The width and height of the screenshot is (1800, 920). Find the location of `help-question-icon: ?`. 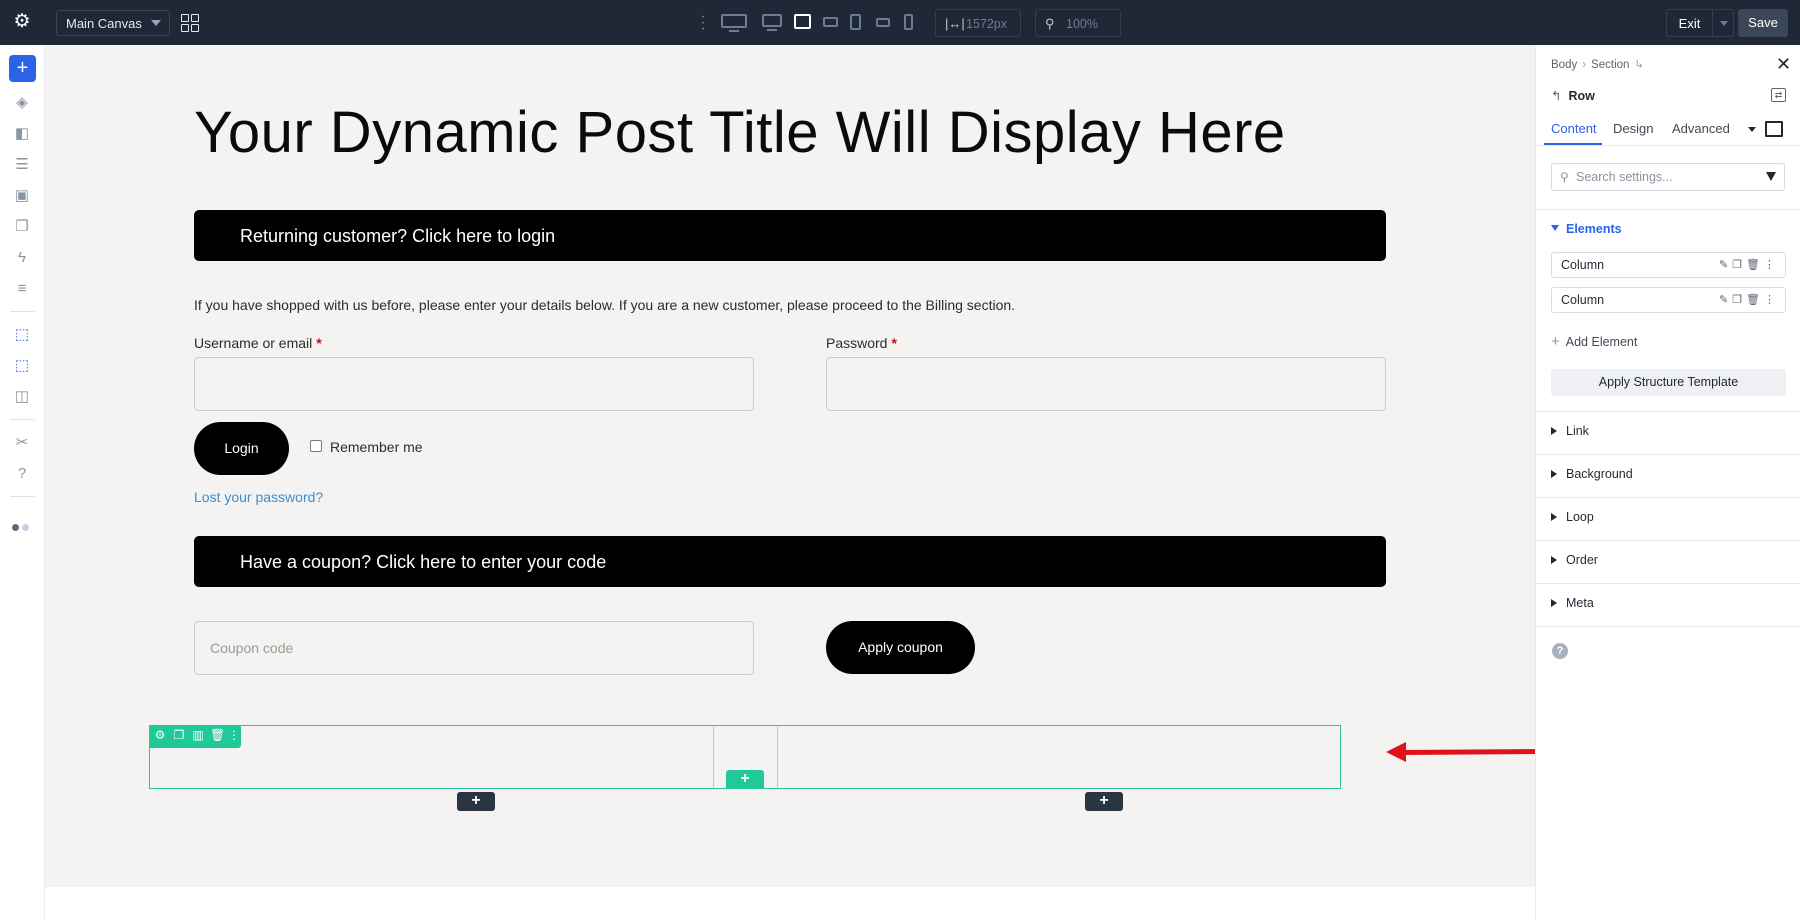

help-question-icon: ? is located at coordinates (22, 474).